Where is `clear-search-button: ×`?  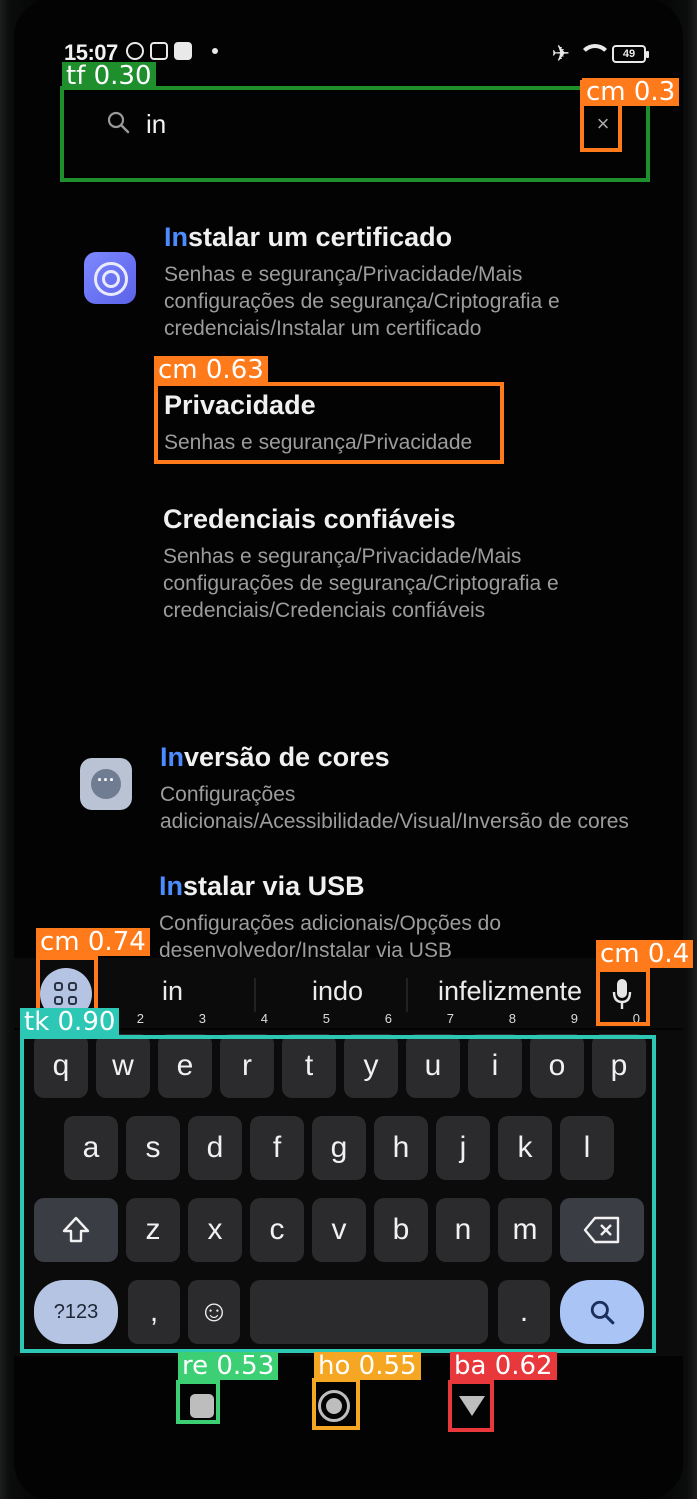 clear-search-button: × is located at coordinates (603, 124).